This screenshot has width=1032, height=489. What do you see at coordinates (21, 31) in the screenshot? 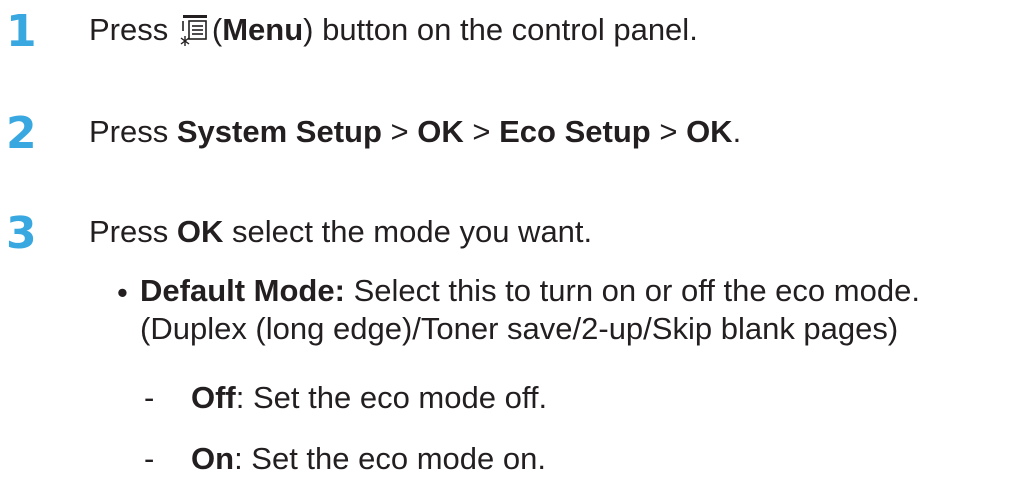
I see `step-number: 1` at bounding box center [21, 31].